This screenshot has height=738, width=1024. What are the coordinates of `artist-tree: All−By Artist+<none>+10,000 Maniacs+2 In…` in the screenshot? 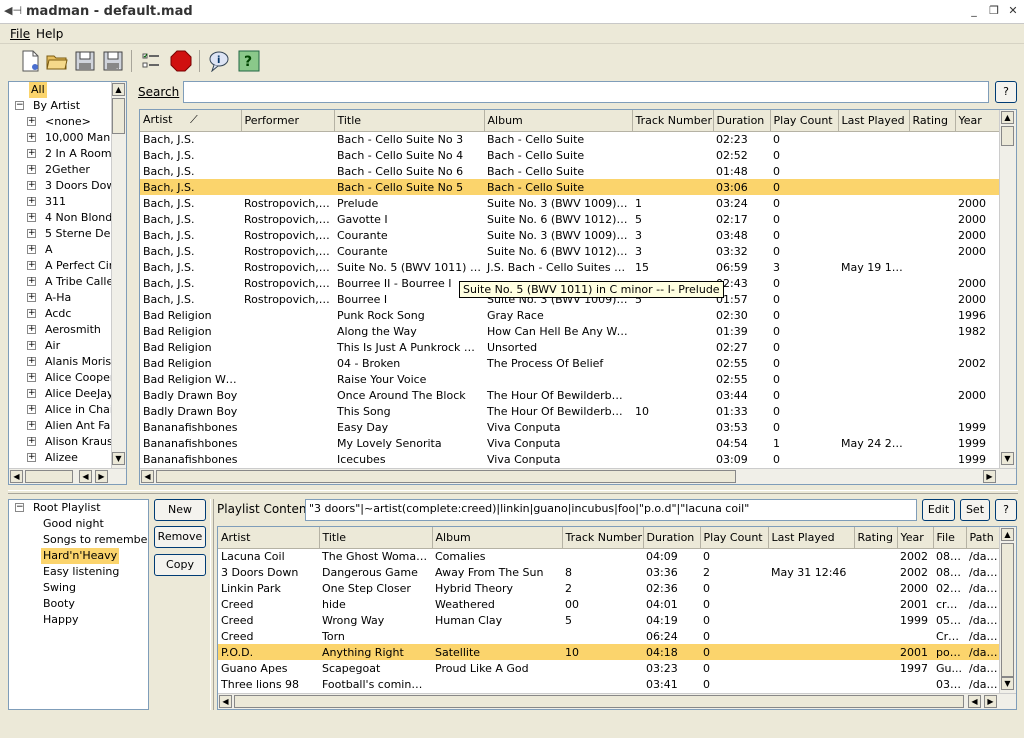 It's located at (67, 283).